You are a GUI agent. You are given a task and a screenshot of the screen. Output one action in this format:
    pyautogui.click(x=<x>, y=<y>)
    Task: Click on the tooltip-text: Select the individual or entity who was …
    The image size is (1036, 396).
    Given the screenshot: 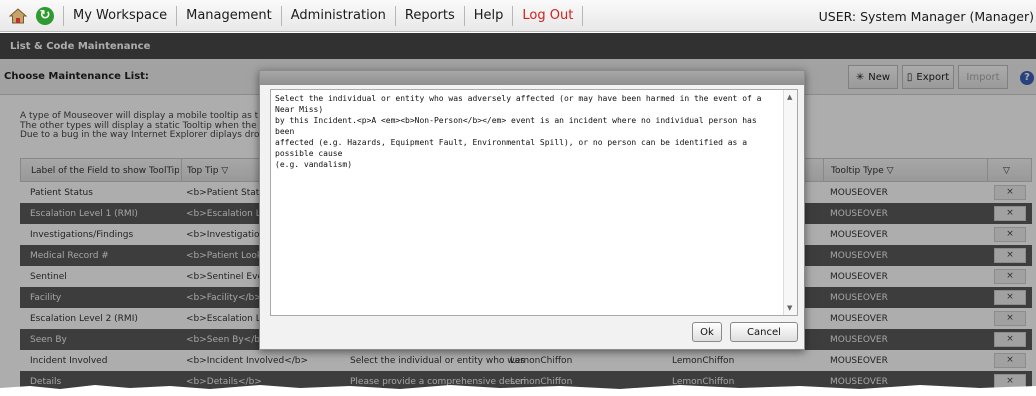 What is the action you would take?
    pyautogui.click(x=518, y=131)
    